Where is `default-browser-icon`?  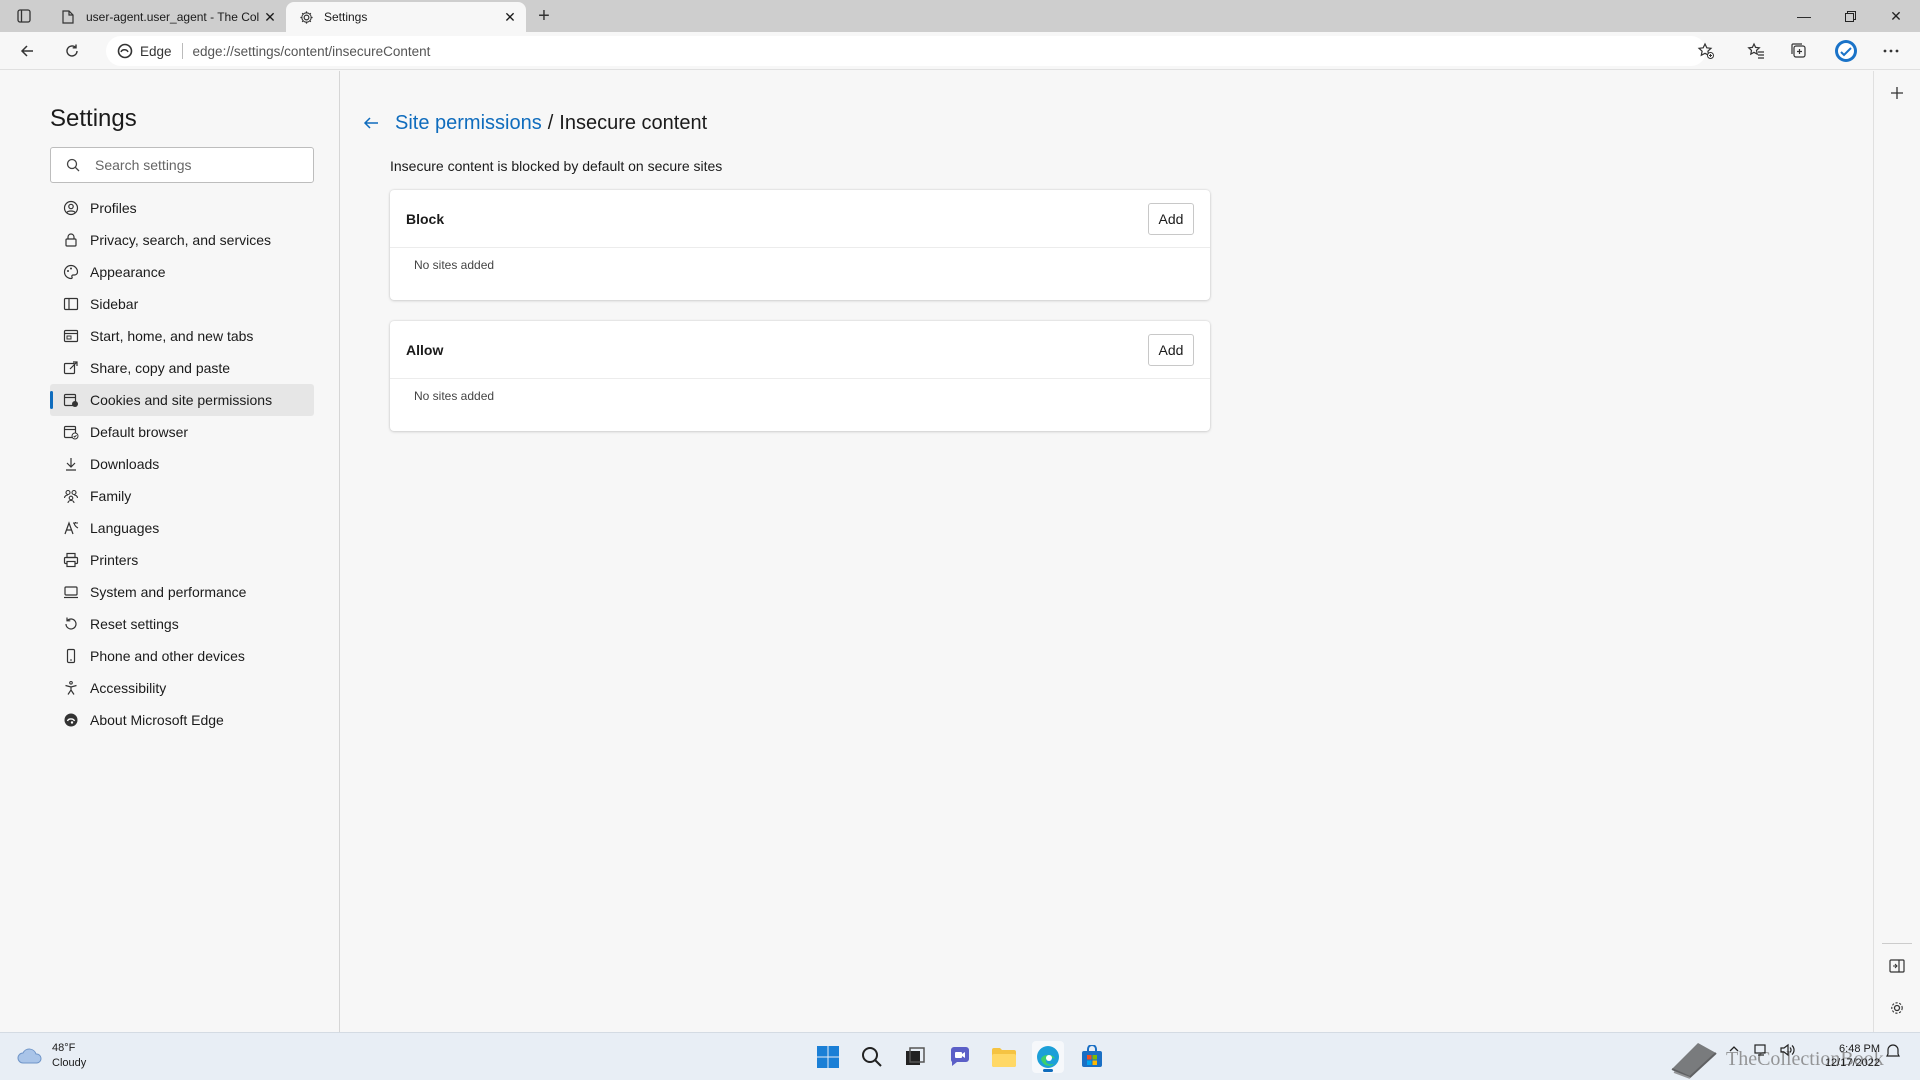
default-browser-icon is located at coordinates (71, 432).